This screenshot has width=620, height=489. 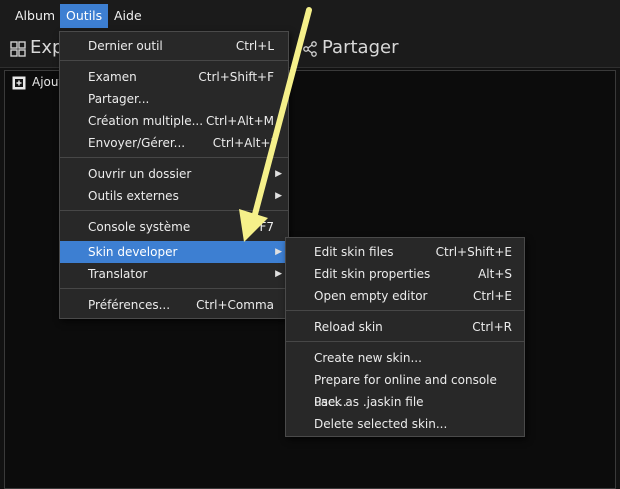 I want to click on share-tab: Partager, so click(x=360, y=47).